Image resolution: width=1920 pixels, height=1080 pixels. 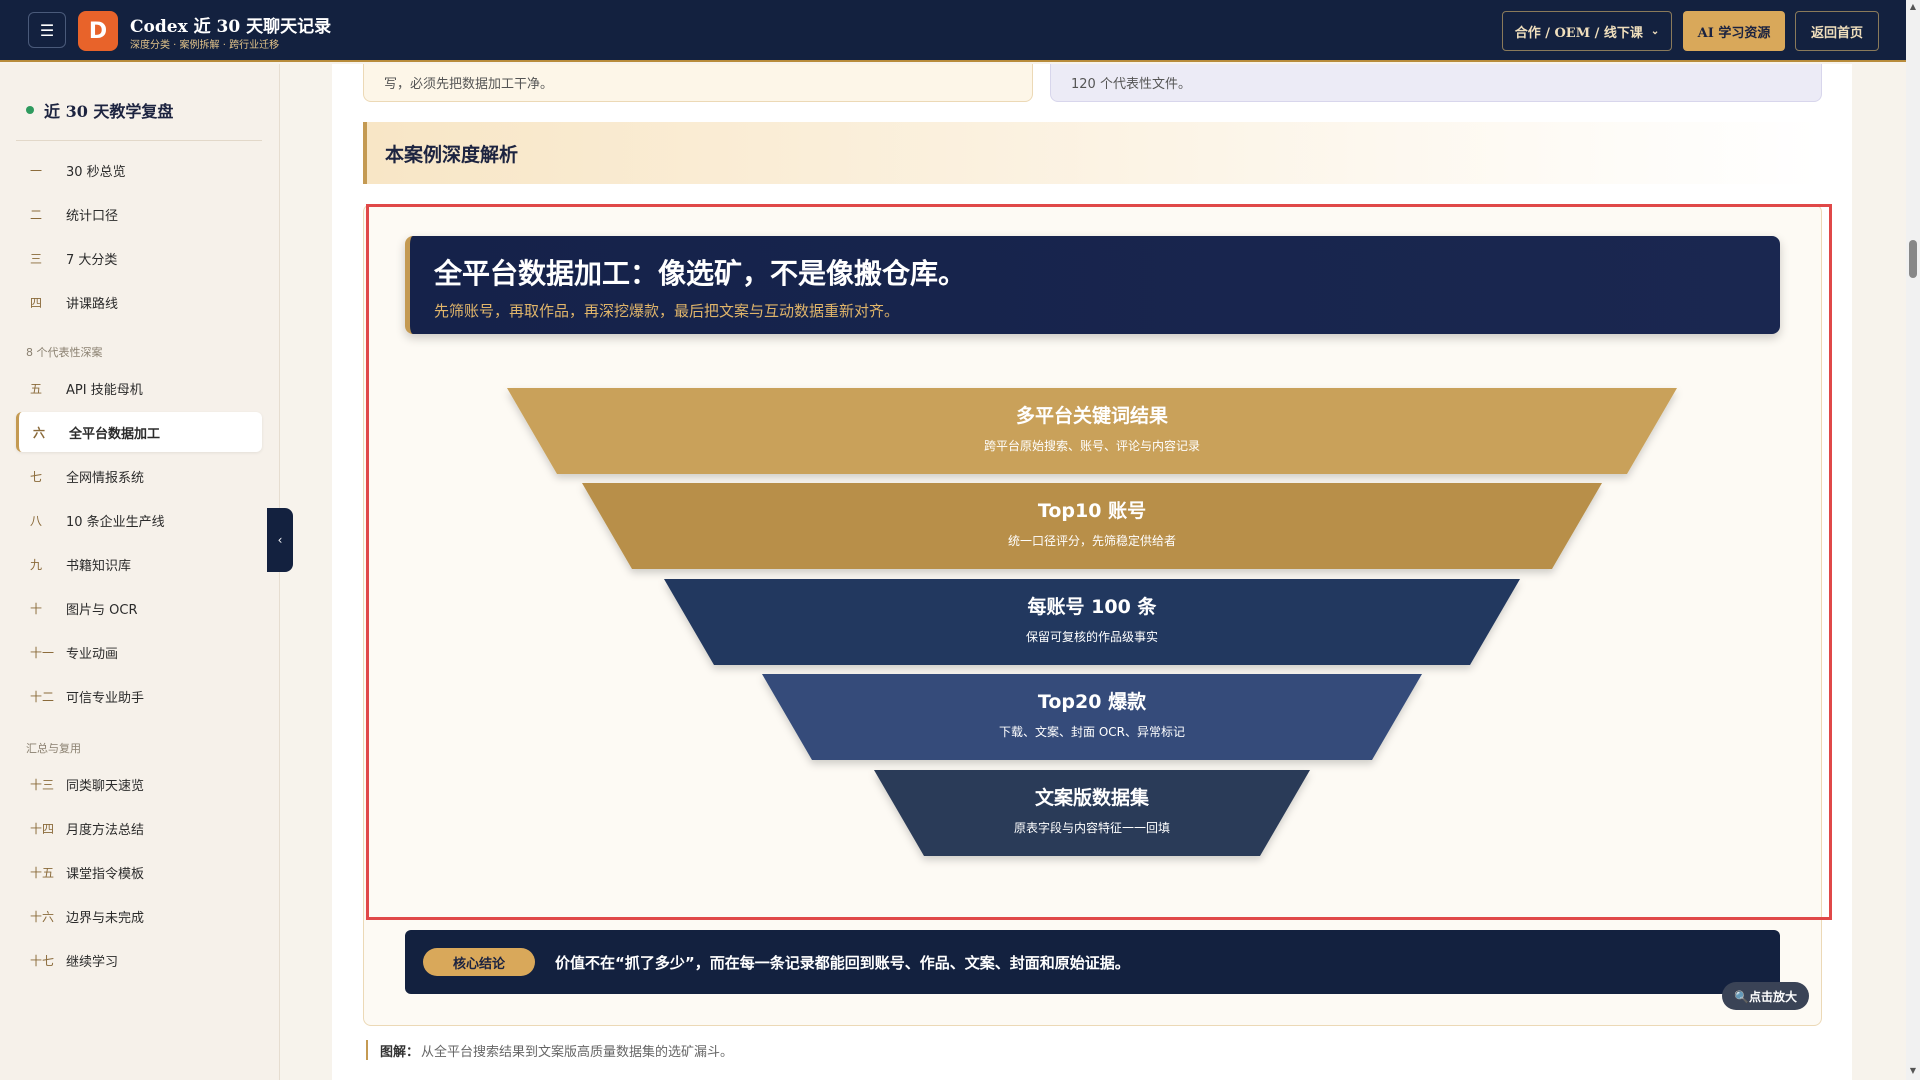 What do you see at coordinates (102, 610) in the screenshot?
I see `sidebar-item-label: 图片与 OCR` at bounding box center [102, 610].